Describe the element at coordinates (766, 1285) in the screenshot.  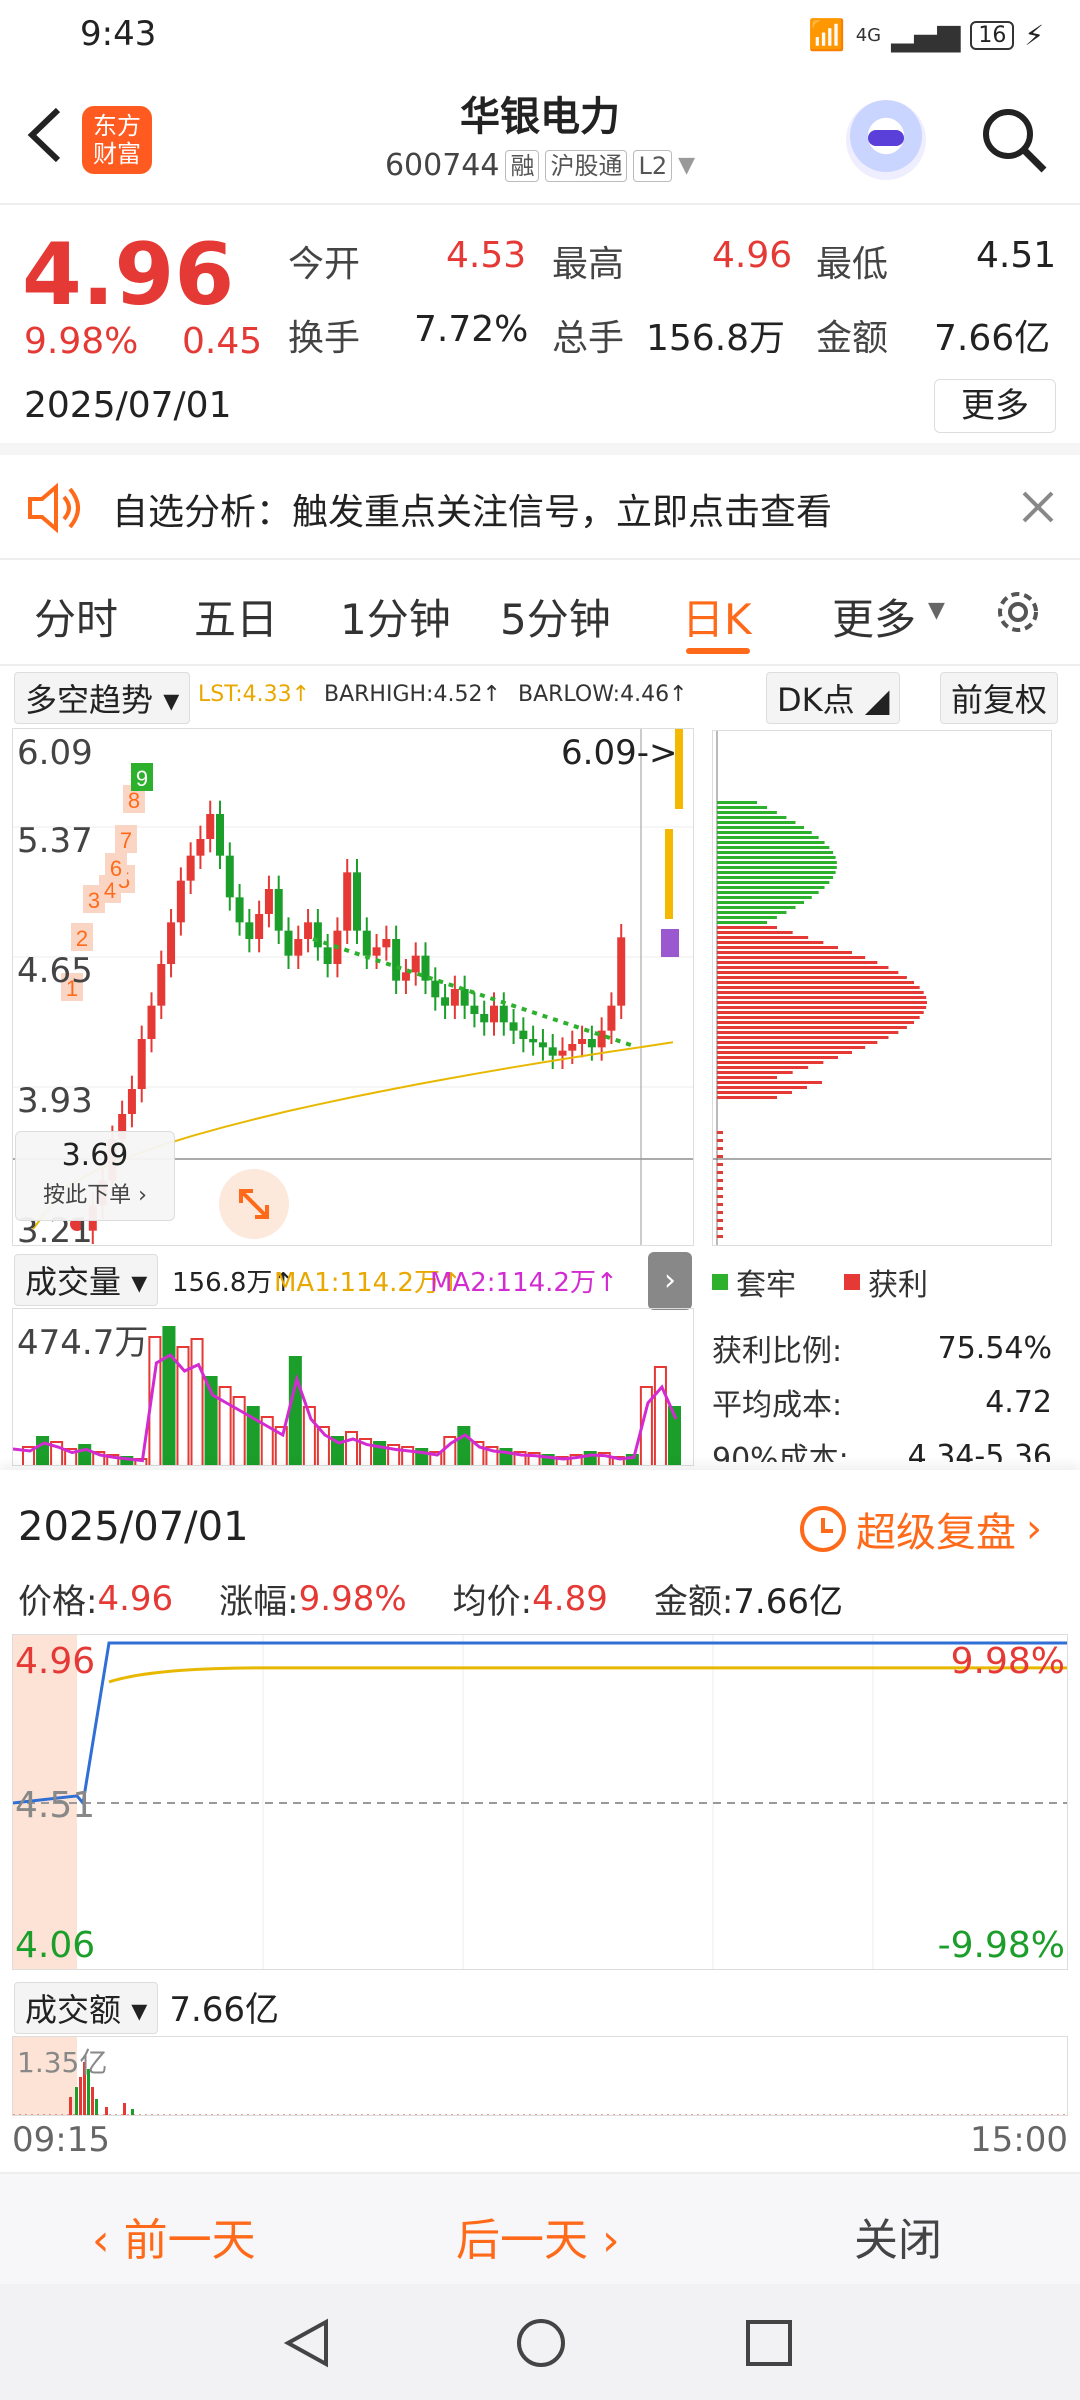
I see `legend-trap: 套牢` at that location.